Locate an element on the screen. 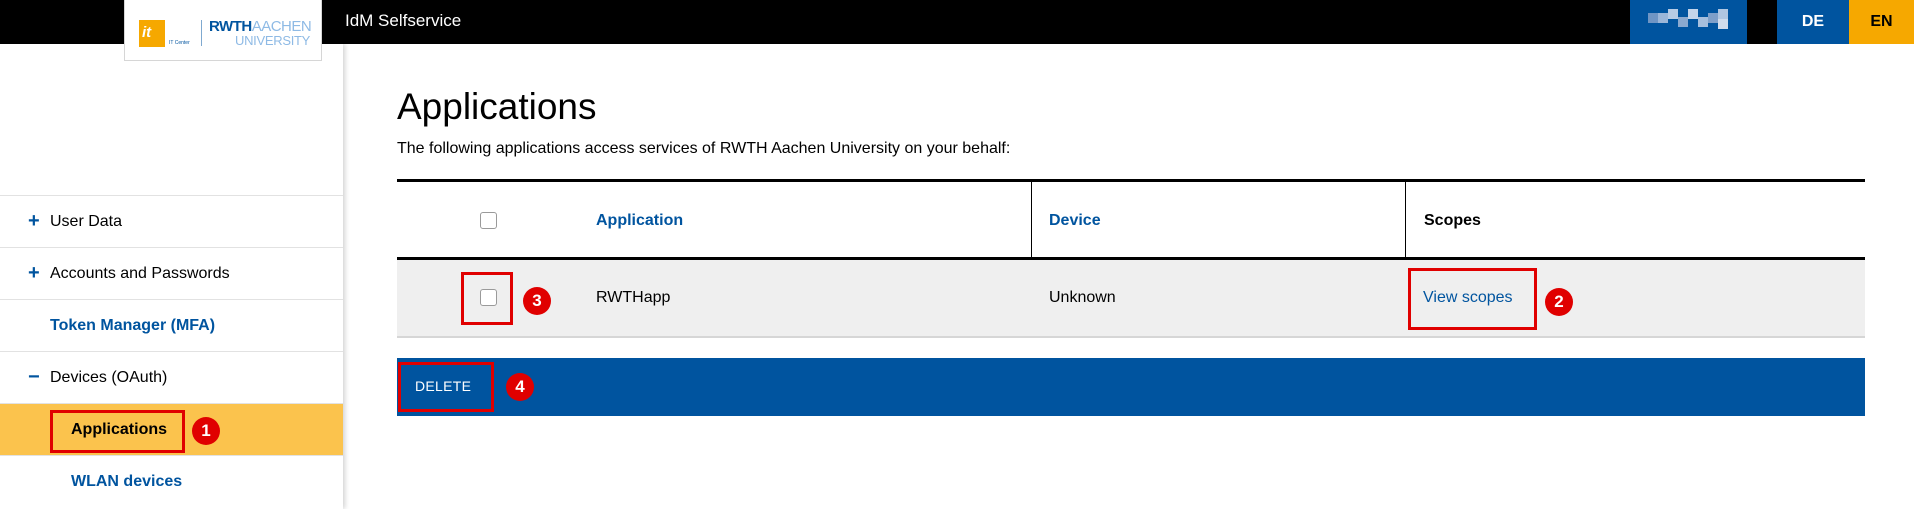  row-select-checkbox is located at coordinates (488, 297).